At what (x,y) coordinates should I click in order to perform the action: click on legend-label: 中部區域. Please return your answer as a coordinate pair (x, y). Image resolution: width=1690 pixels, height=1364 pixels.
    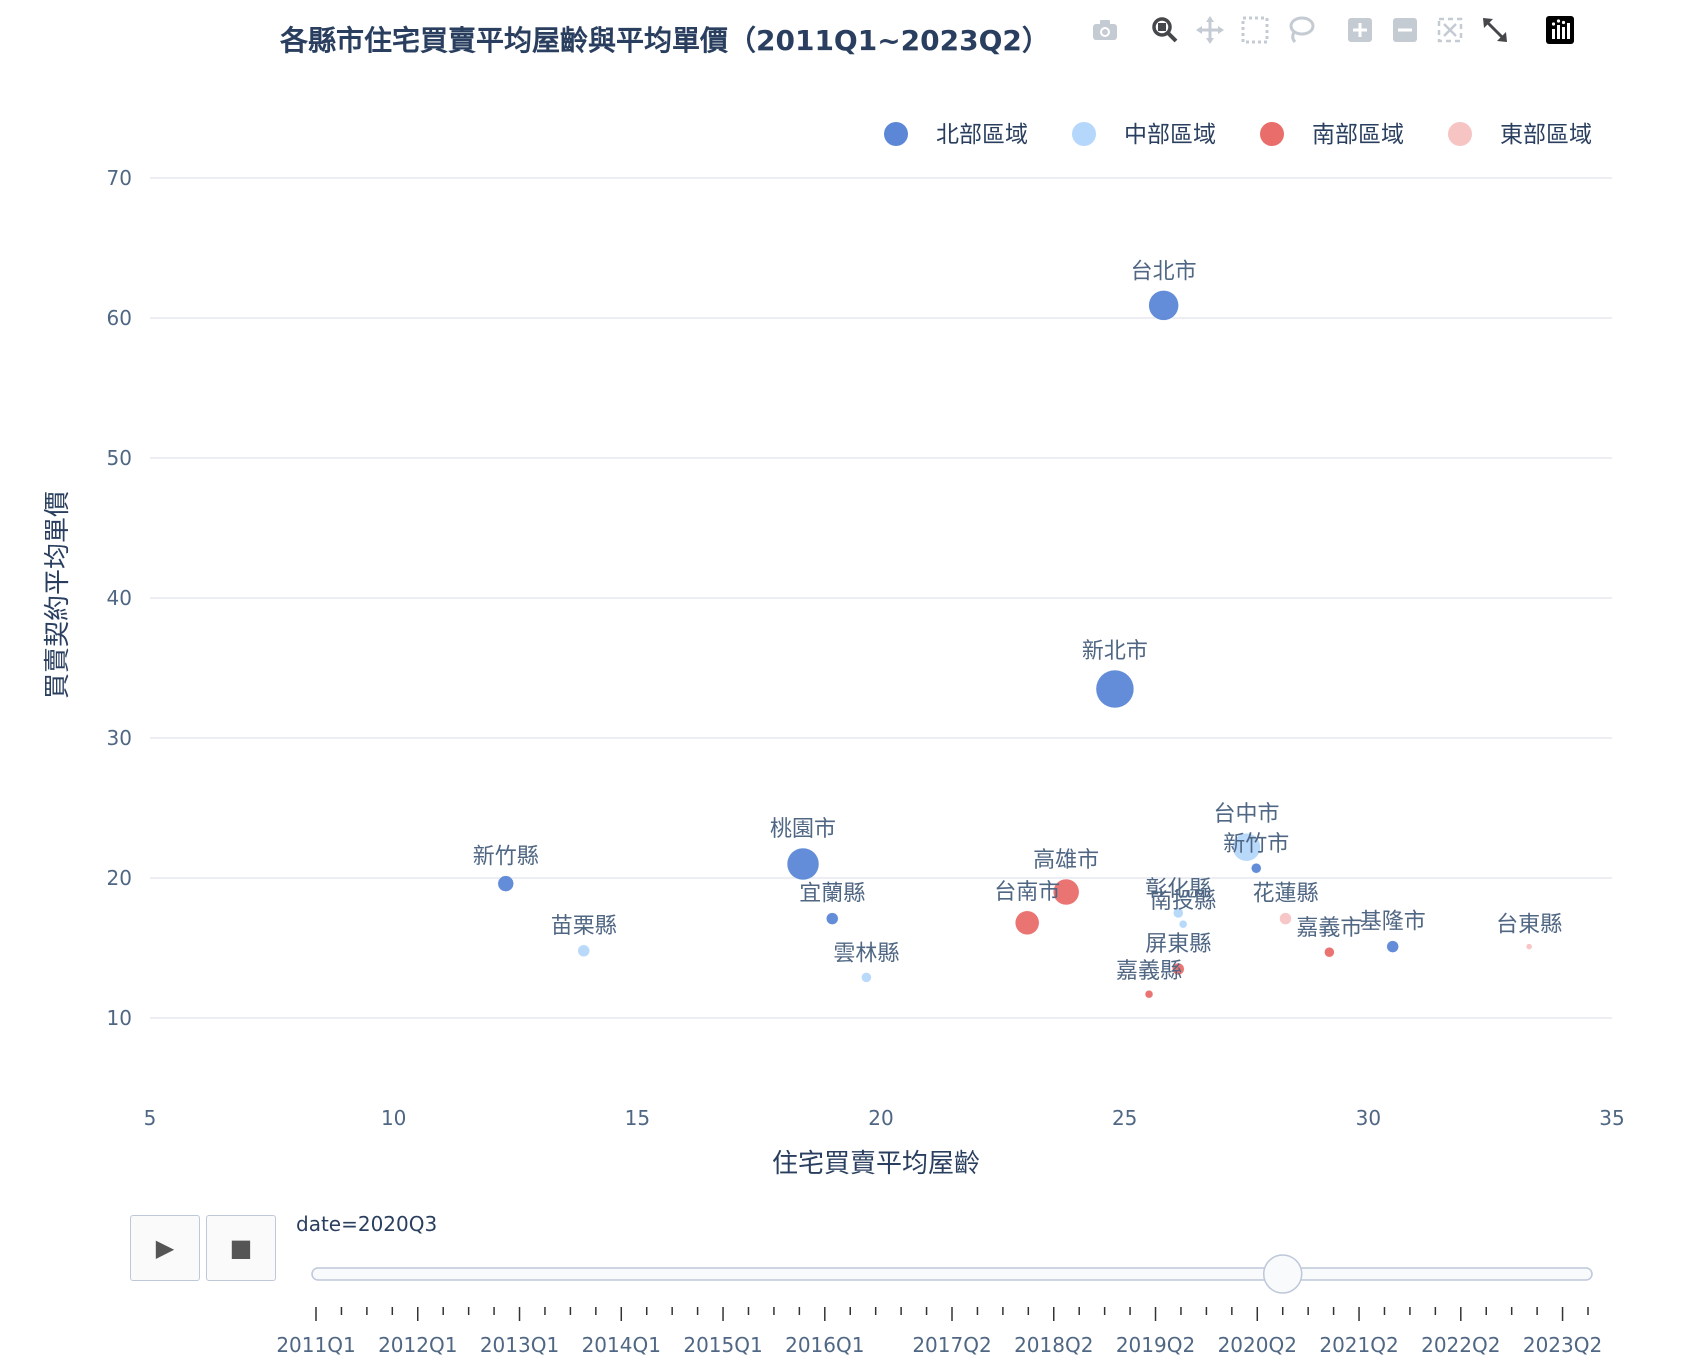
    Looking at the image, I should click on (1170, 135).